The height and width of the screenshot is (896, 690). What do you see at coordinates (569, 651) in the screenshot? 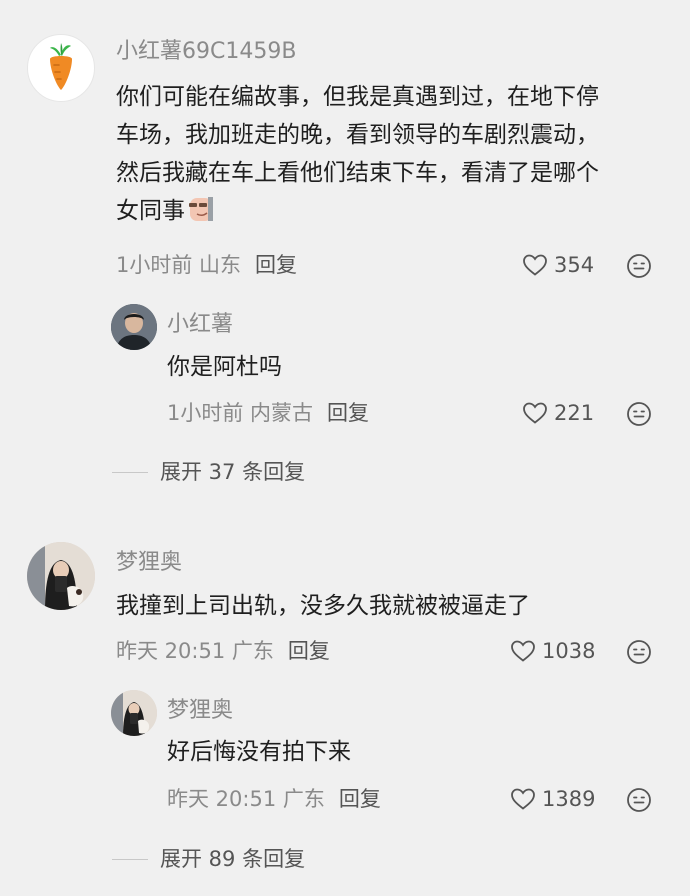
I see `like-count: 1038` at bounding box center [569, 651].